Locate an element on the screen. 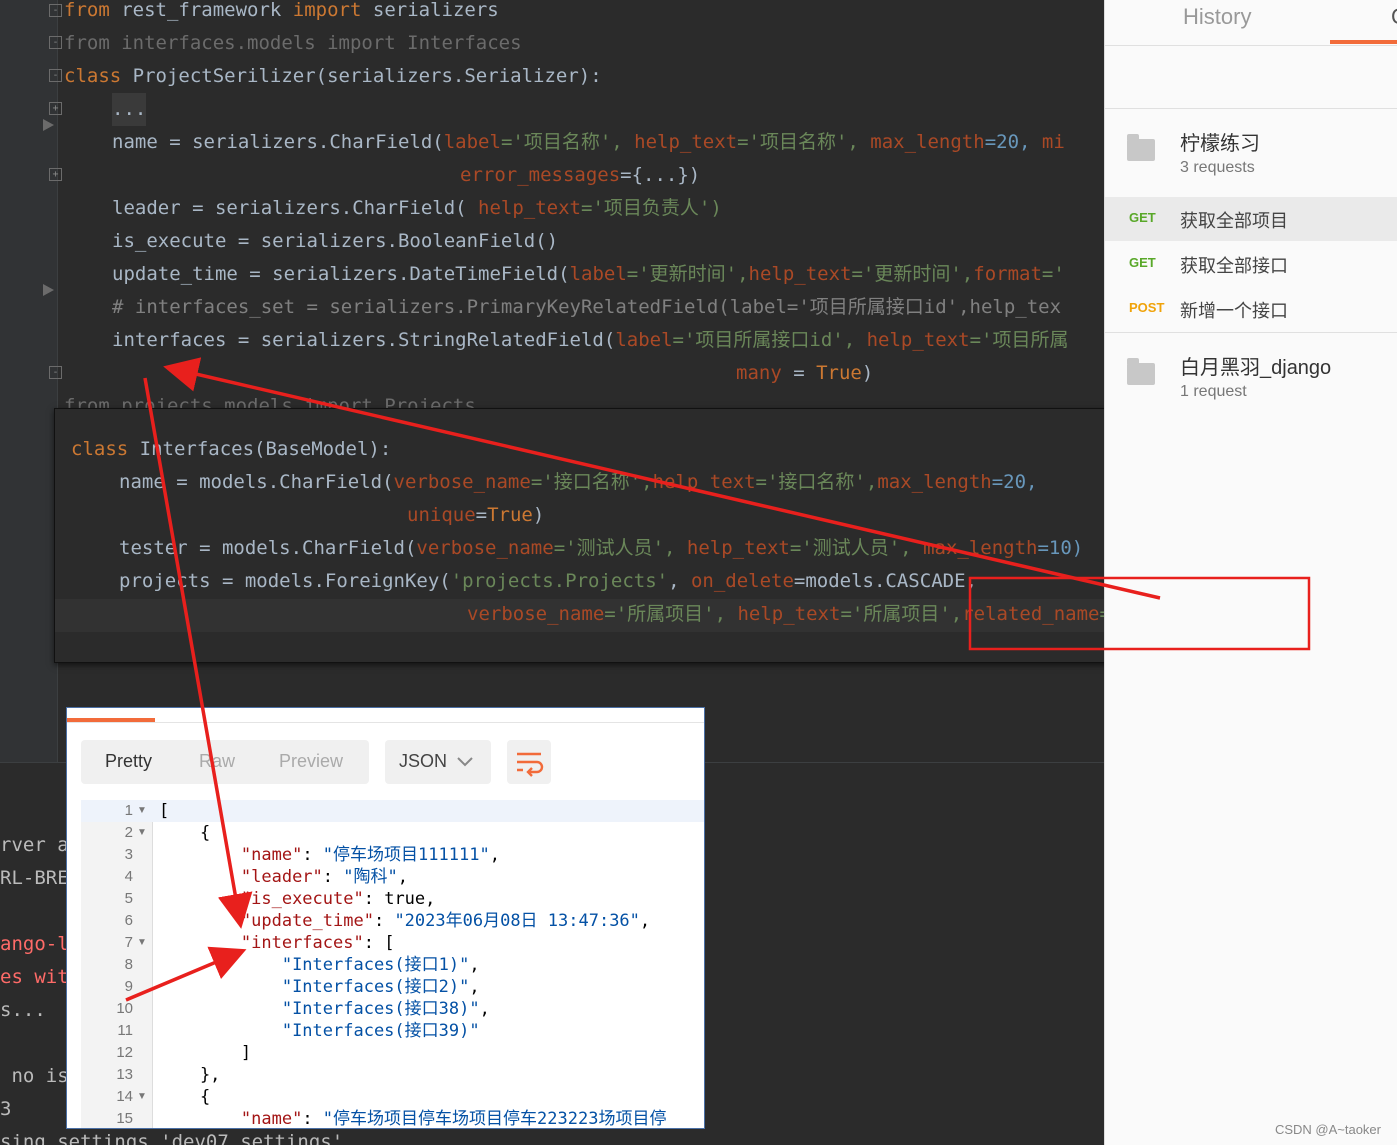 The width and height of the screenshot is (1397, 1145). code-text: "leader": "陶科", is located at coordinates (324, 877).